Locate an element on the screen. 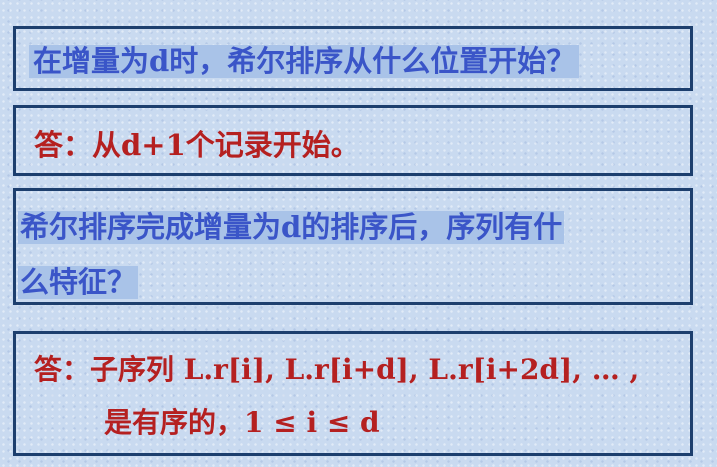 The width and height of the screenshot is (717, 467). question1-text: 在增量为d时，希尔排序从什么位置开始？ is located at coordinates (304, 61).